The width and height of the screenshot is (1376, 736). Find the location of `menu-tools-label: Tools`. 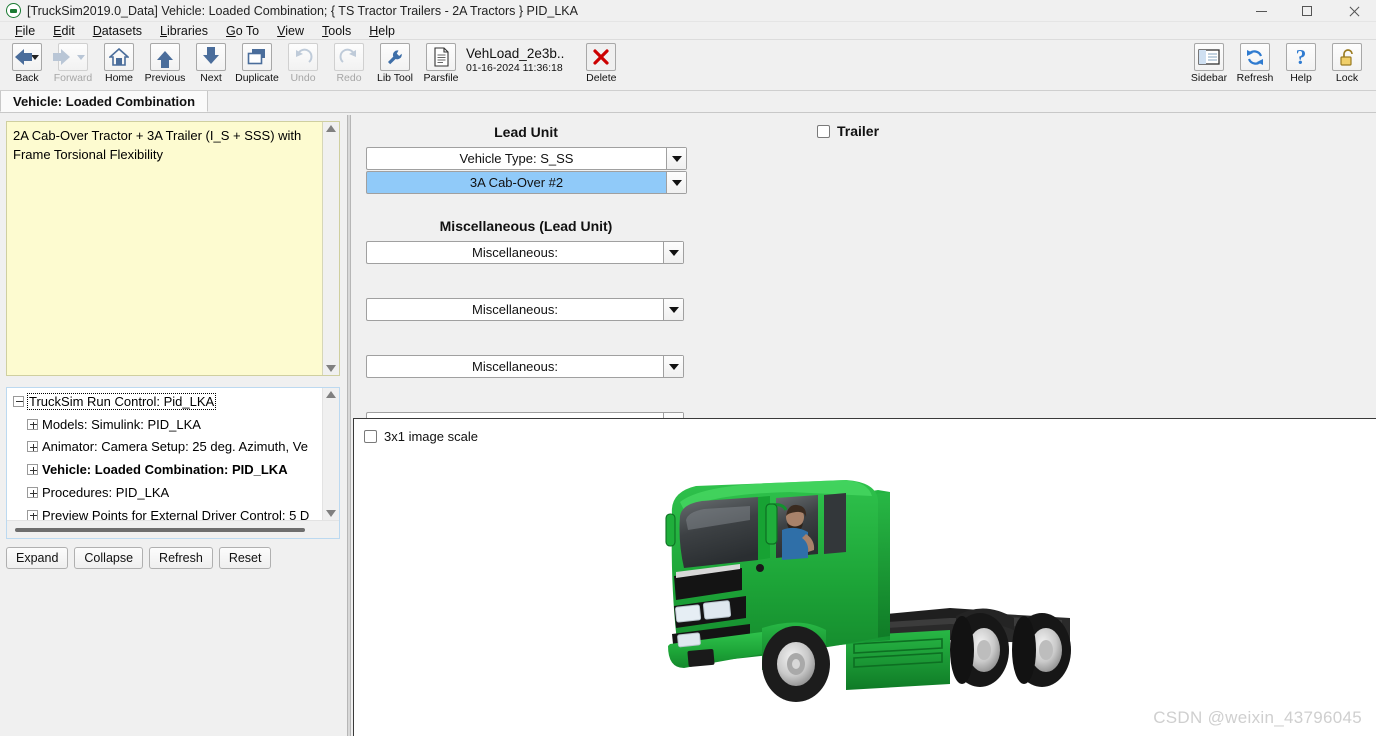

menu-tools-label: Tools is located at coordinates (337, 30).